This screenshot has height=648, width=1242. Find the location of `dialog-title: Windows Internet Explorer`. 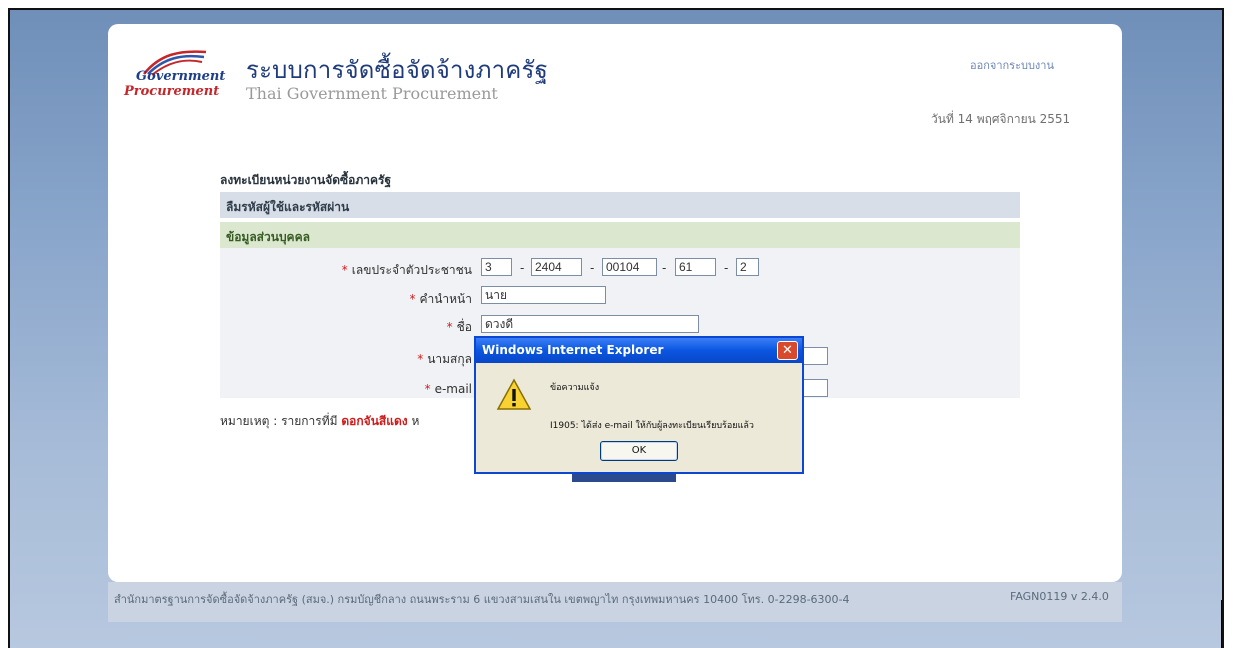

dialog-title: Windows Internet Explorer is located at coordinates (573, 350).